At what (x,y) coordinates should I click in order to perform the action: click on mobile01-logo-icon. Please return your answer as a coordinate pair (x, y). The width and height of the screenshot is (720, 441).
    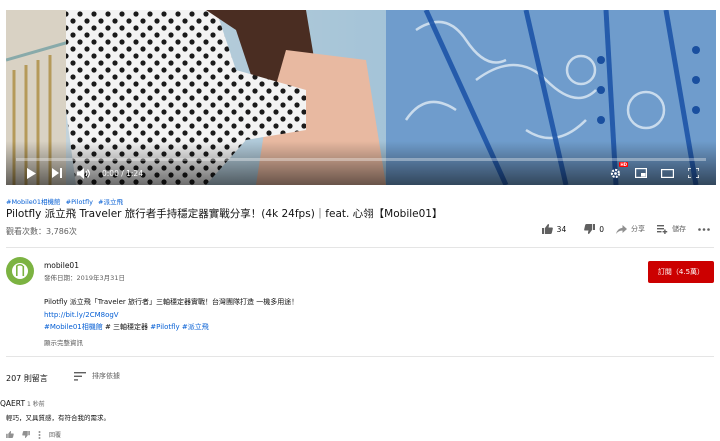
    Looking at the image, I should click on (20, 271).